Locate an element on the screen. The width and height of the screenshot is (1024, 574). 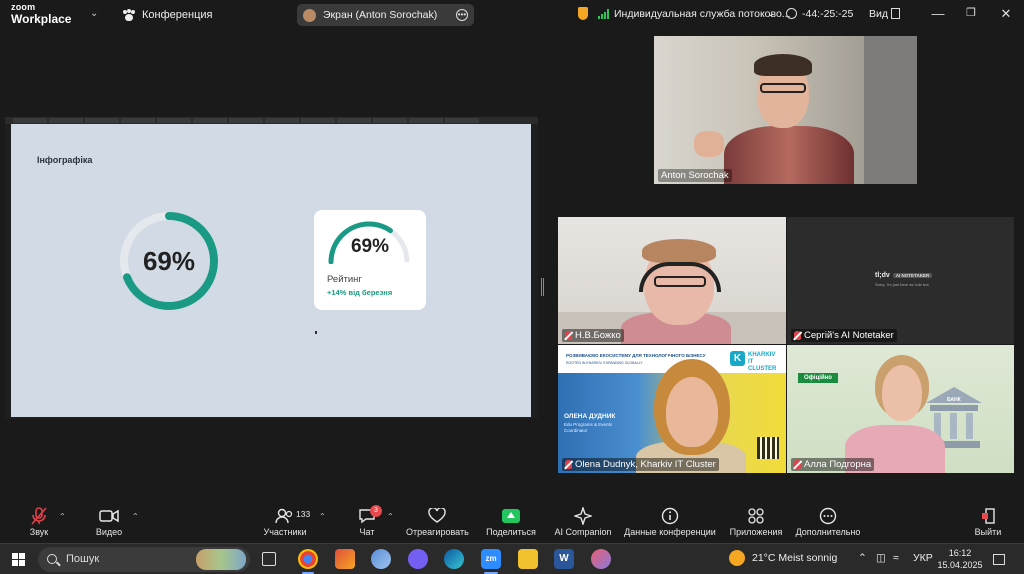
leave-label: Выйти is located at coordinates (988, 532).